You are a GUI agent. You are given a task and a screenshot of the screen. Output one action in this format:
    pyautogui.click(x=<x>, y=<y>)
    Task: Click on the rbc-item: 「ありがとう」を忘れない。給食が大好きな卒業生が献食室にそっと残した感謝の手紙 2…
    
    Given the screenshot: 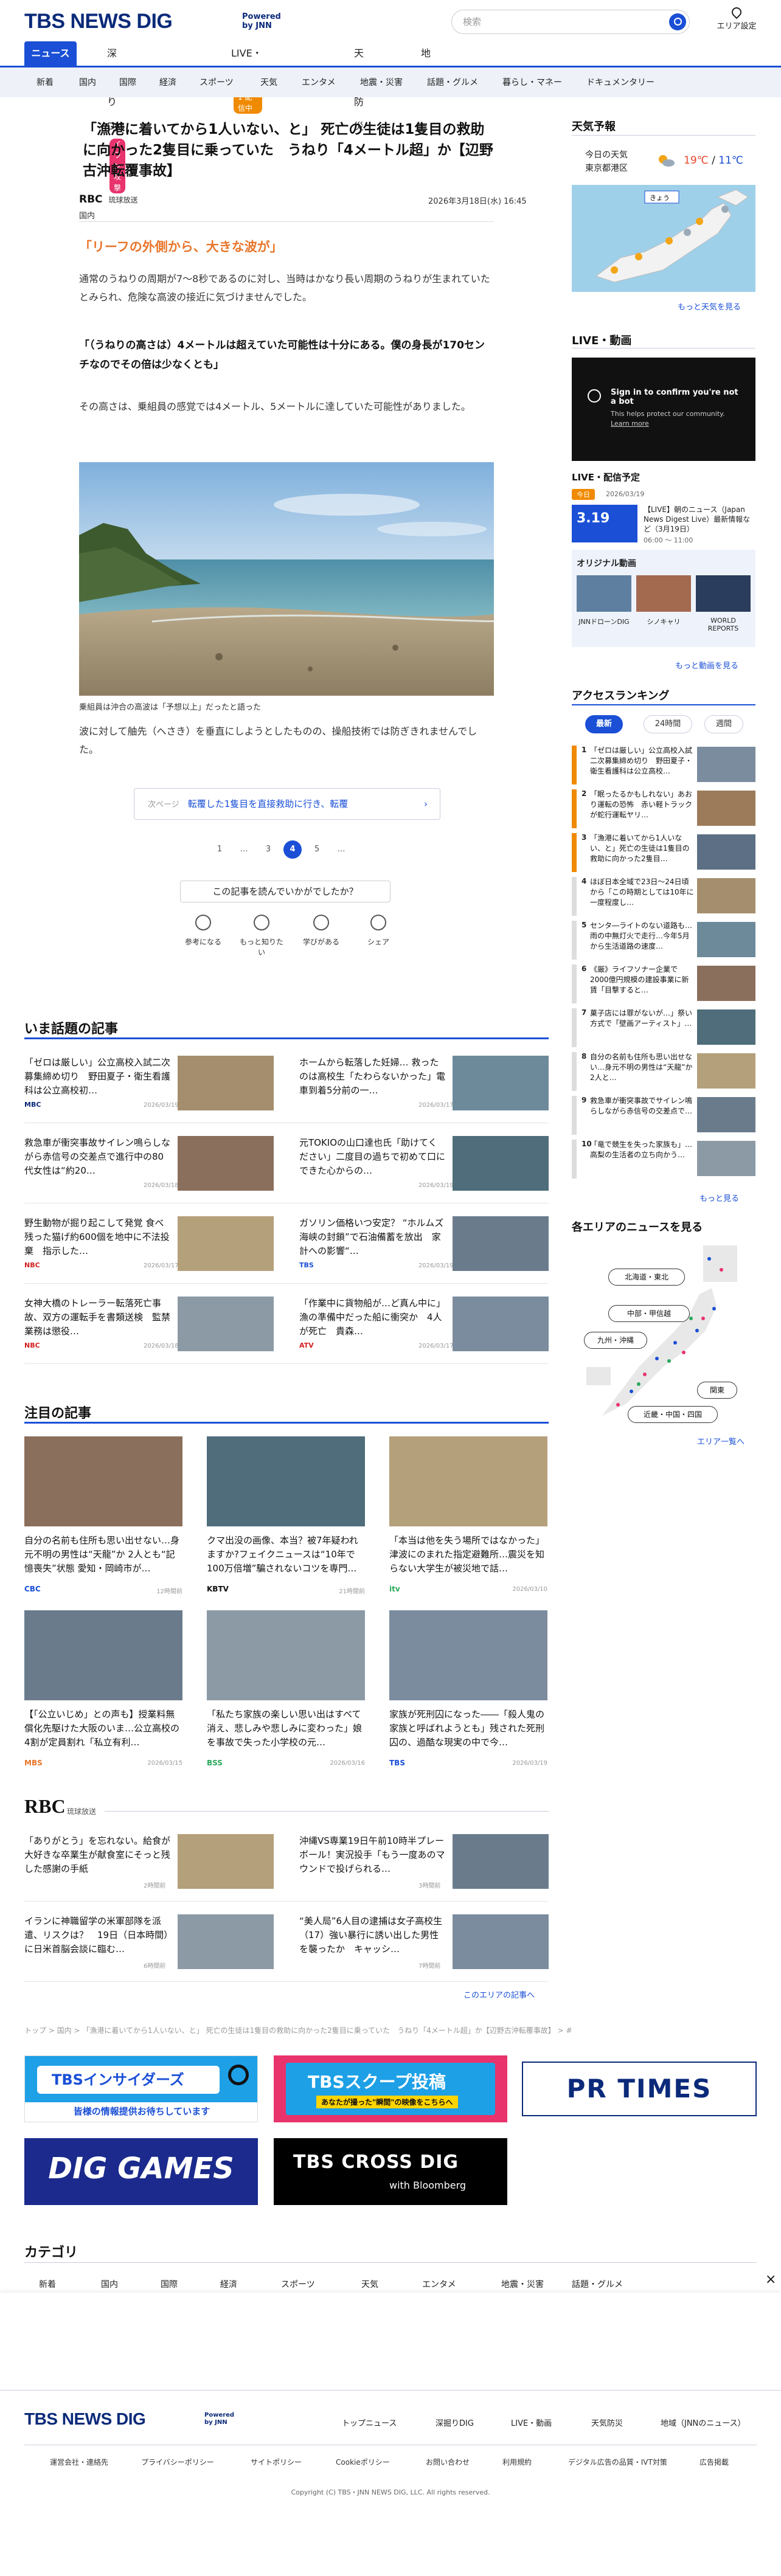 What is the action you would take?
    pyautogui.click(x=149, y=1862)
    